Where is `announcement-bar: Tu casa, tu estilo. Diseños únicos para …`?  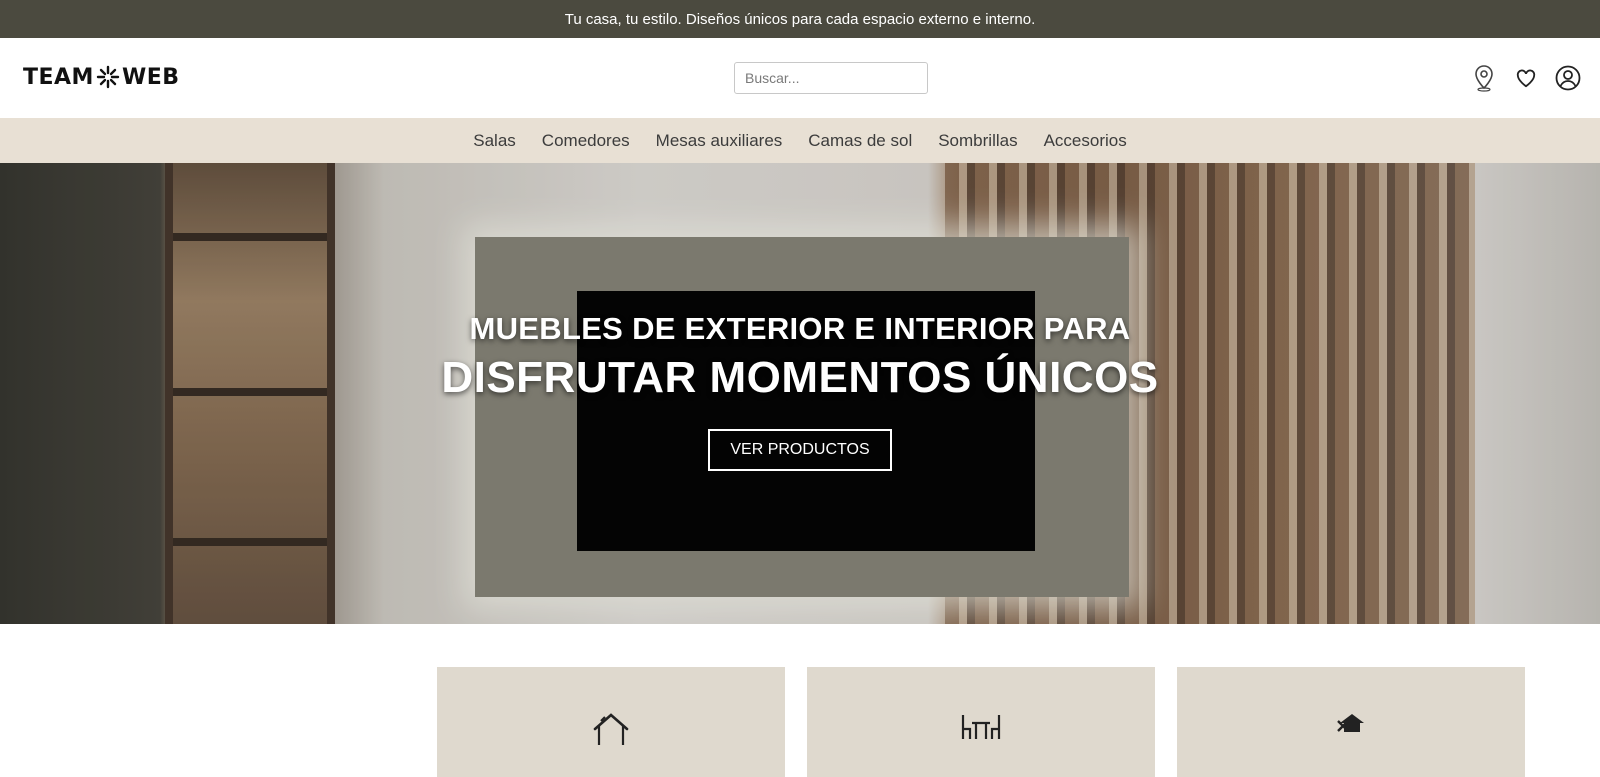
announcement-bar: Tu casa, tu estilo. Diseños únicos para … is located at coordinates (800, 19).